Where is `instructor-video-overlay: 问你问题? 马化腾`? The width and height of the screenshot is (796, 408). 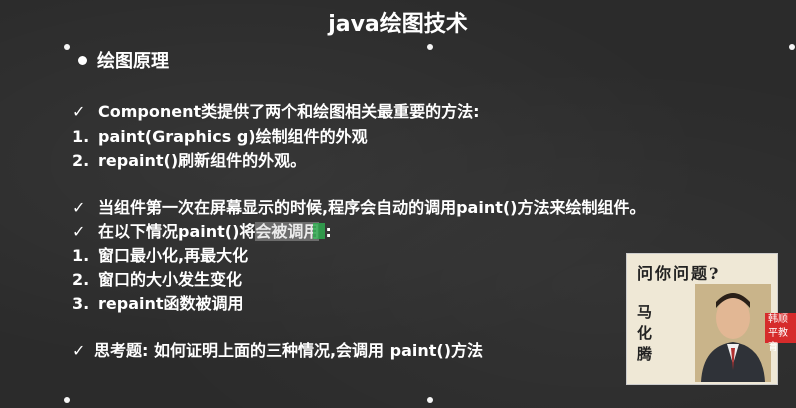 instructor-video-overlay: 问你问题? 马化腾 is located at coordinates (702, 319).